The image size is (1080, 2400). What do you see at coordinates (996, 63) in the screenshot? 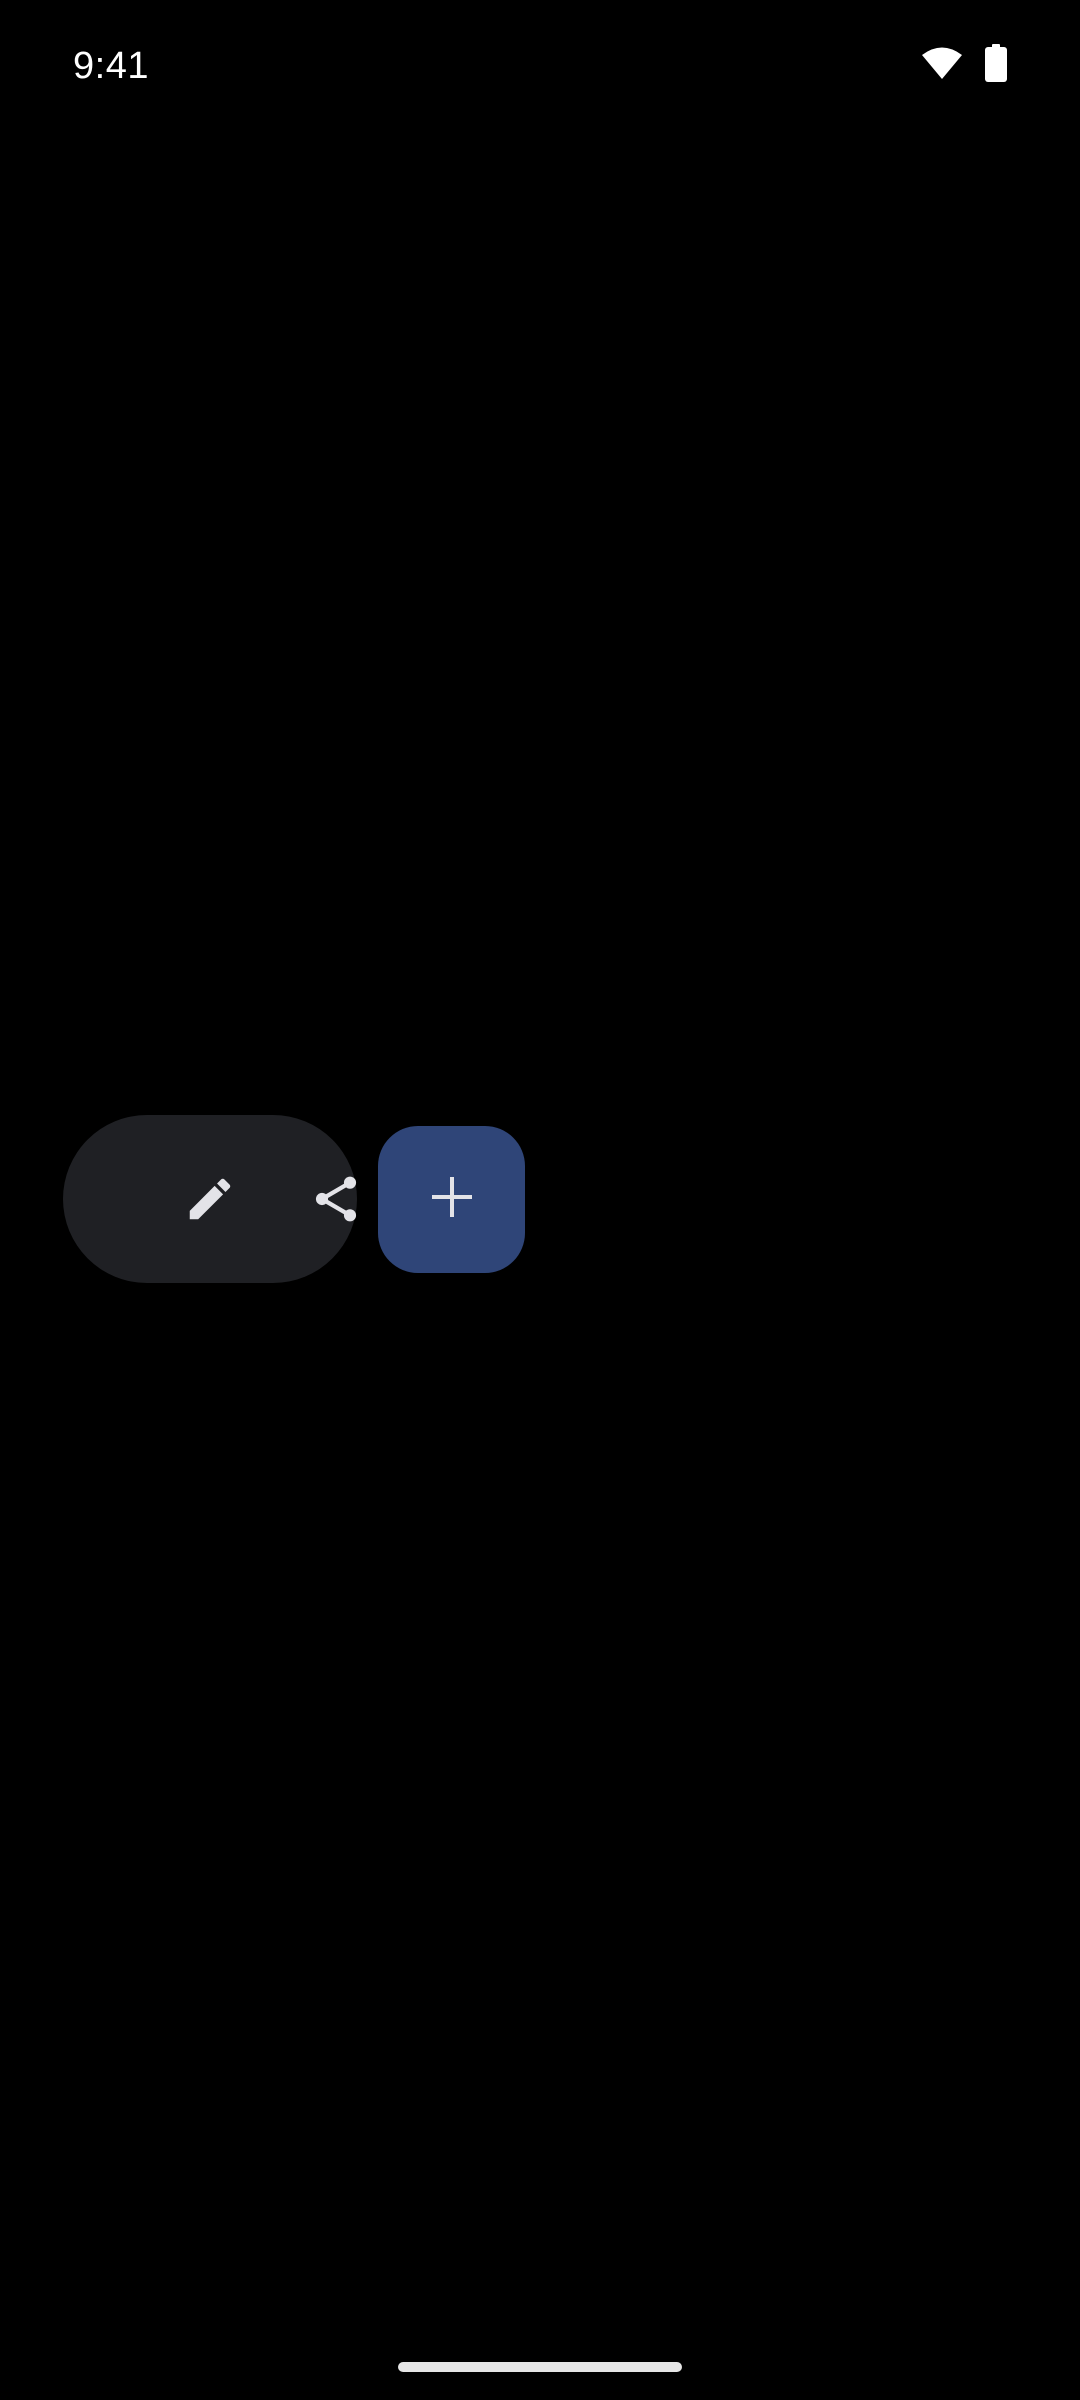
I see `battery-icon` at bounding box center [996, 63].